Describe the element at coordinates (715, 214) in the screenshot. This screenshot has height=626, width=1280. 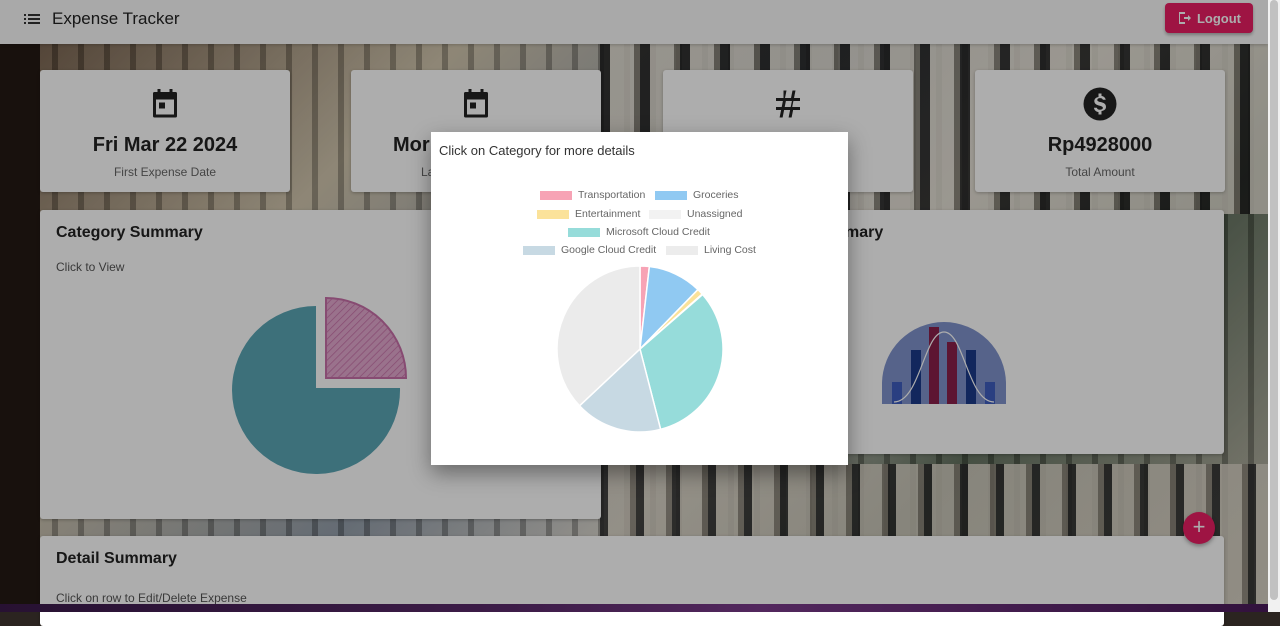
I see `legend-label: Unassigned` at that location.